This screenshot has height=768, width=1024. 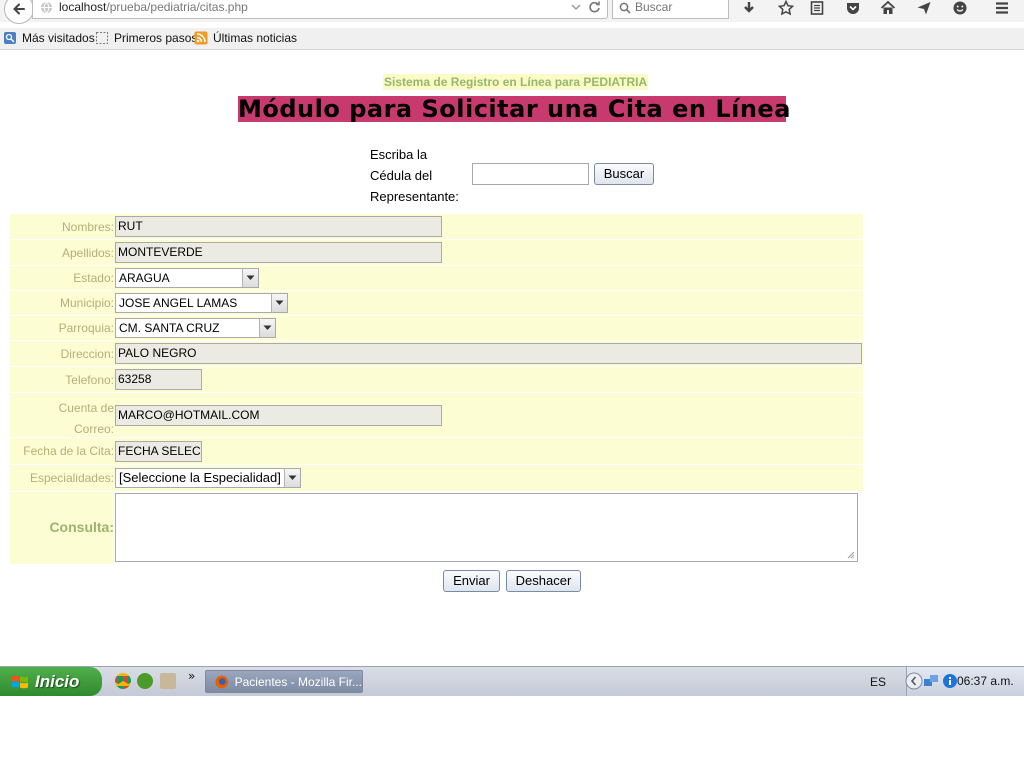 What do you see at coordinates (49, 38) in the screenshot?
I see `bookmark-mas-visitados: Más visitados` at bounding box center [49, 38].